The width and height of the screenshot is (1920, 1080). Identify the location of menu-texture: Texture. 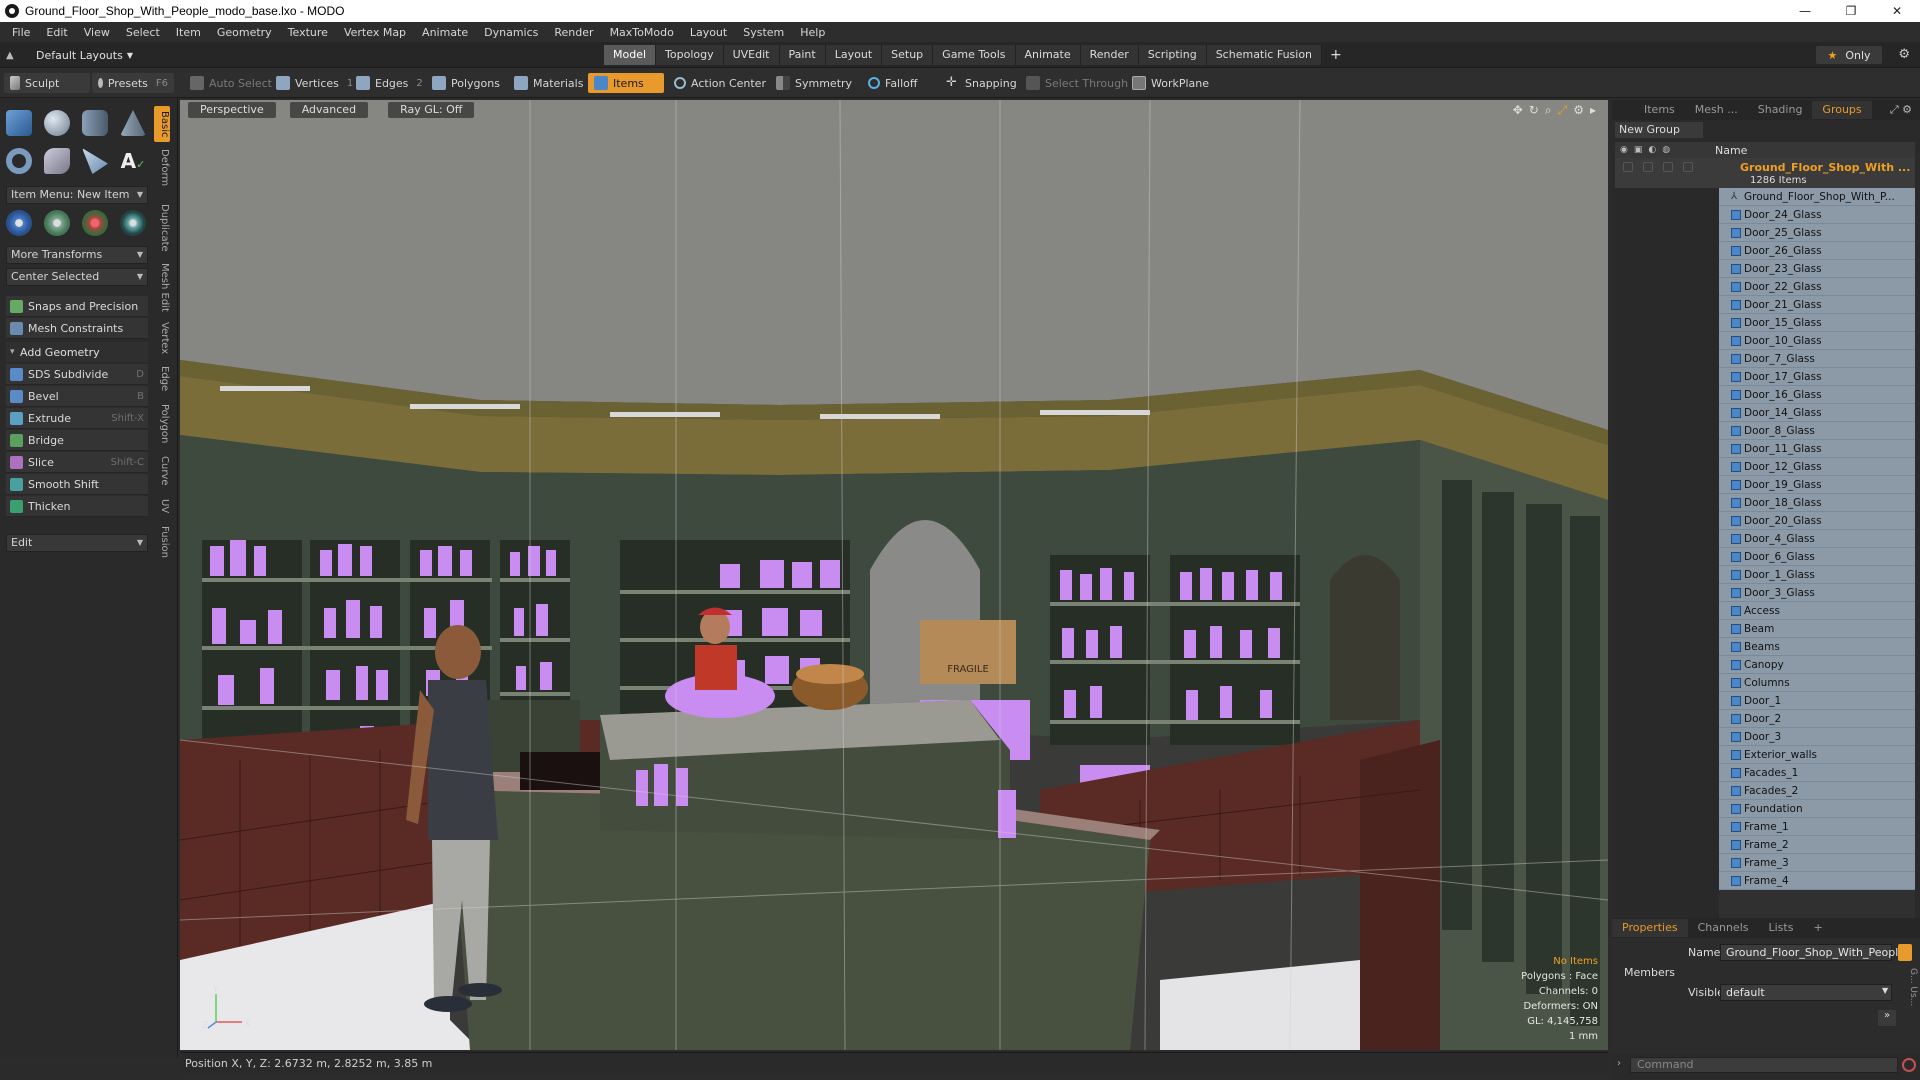
(308, 32).